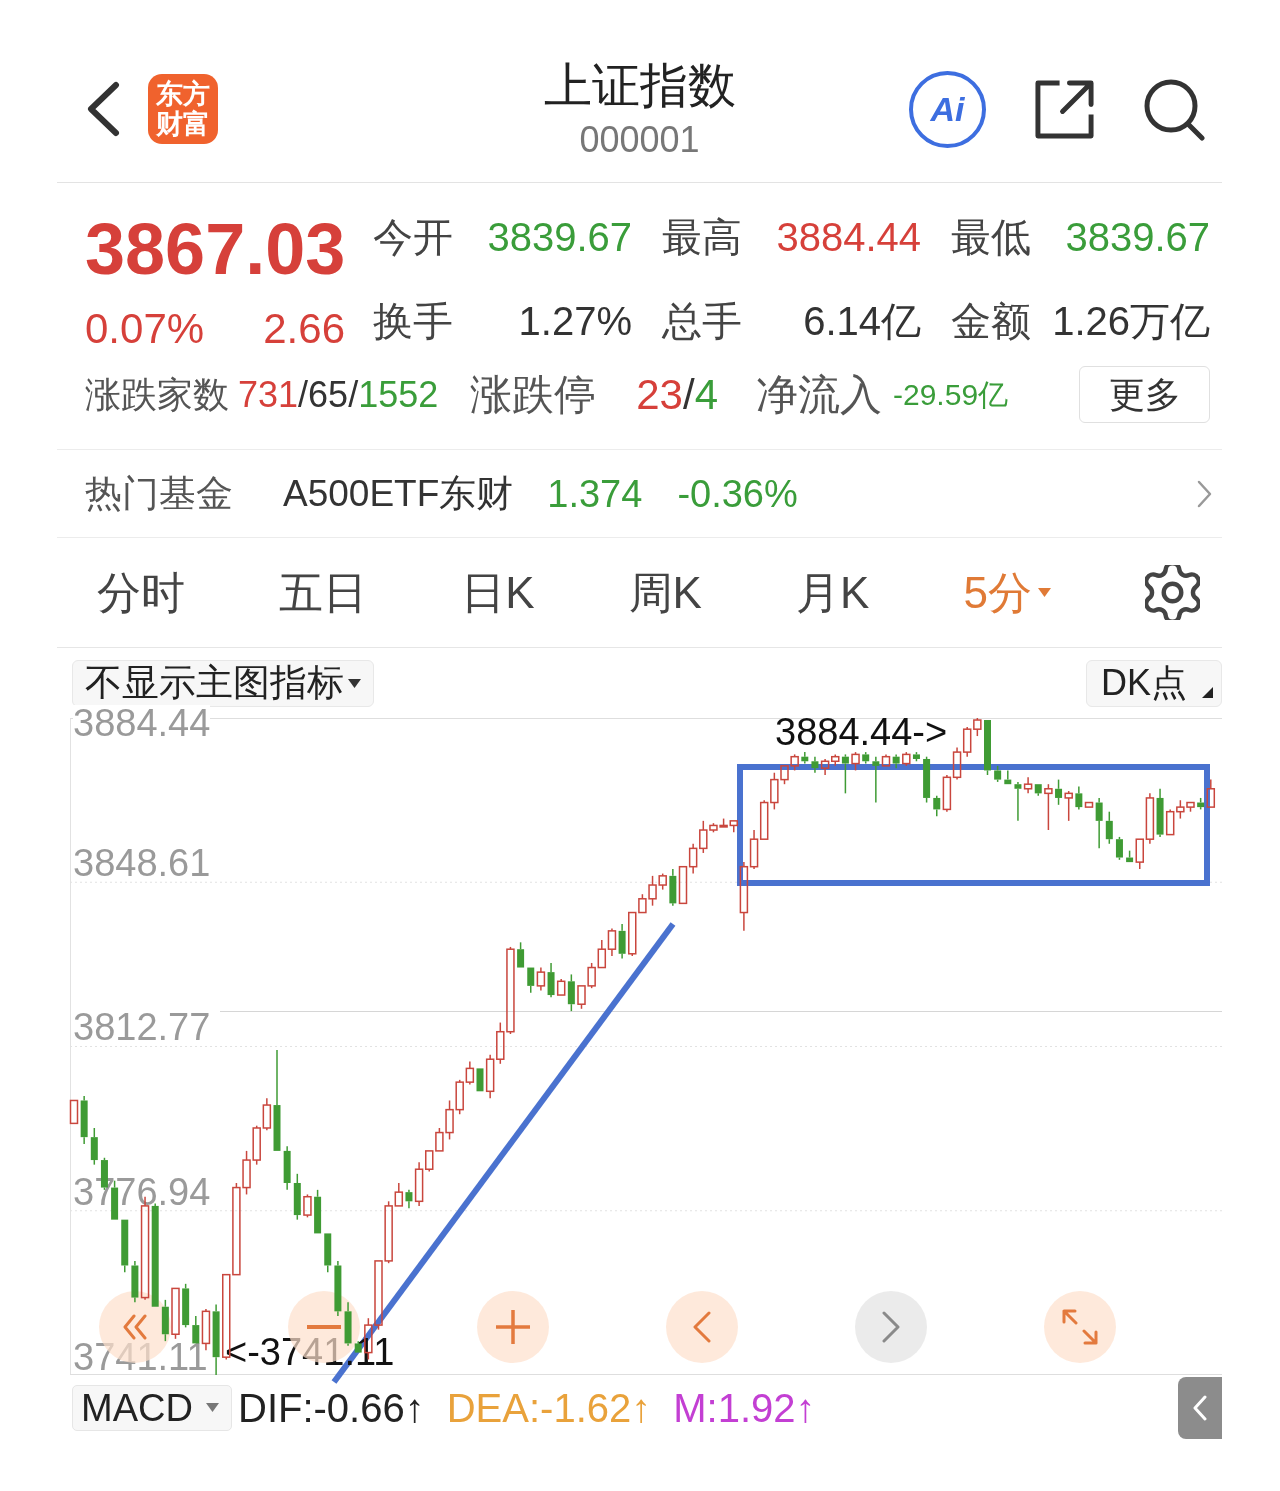 The image size is (1280, 1491). I want to click on macd-value: DIF:-0.66↑, so click(331, 1407).